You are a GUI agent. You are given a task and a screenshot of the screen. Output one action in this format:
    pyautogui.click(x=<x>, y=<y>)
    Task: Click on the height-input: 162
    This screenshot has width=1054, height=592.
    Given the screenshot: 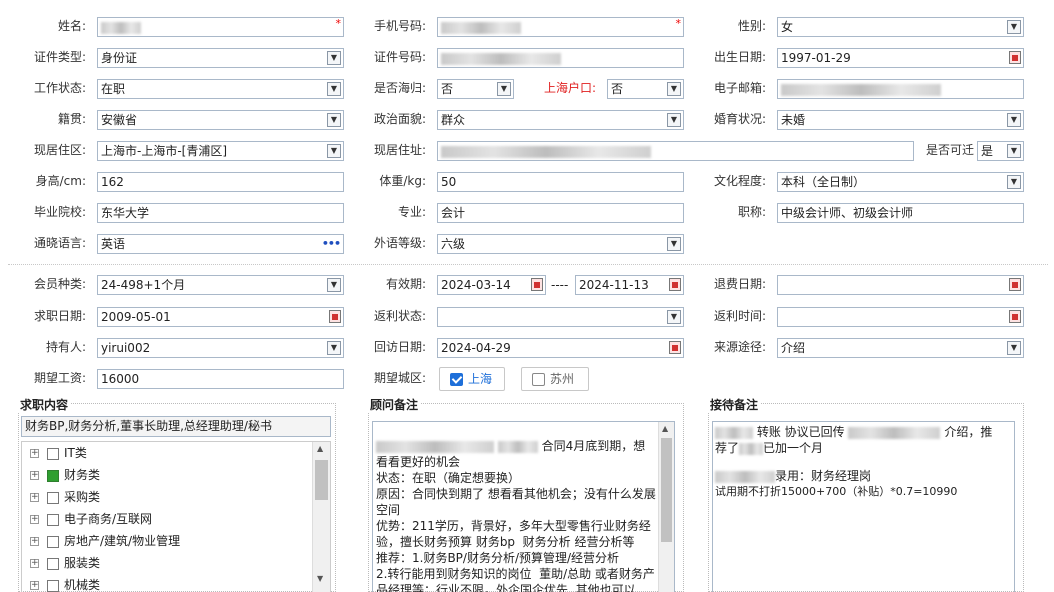 What is the action you would take?
    pyautogui.click(x=220, y=182)
    